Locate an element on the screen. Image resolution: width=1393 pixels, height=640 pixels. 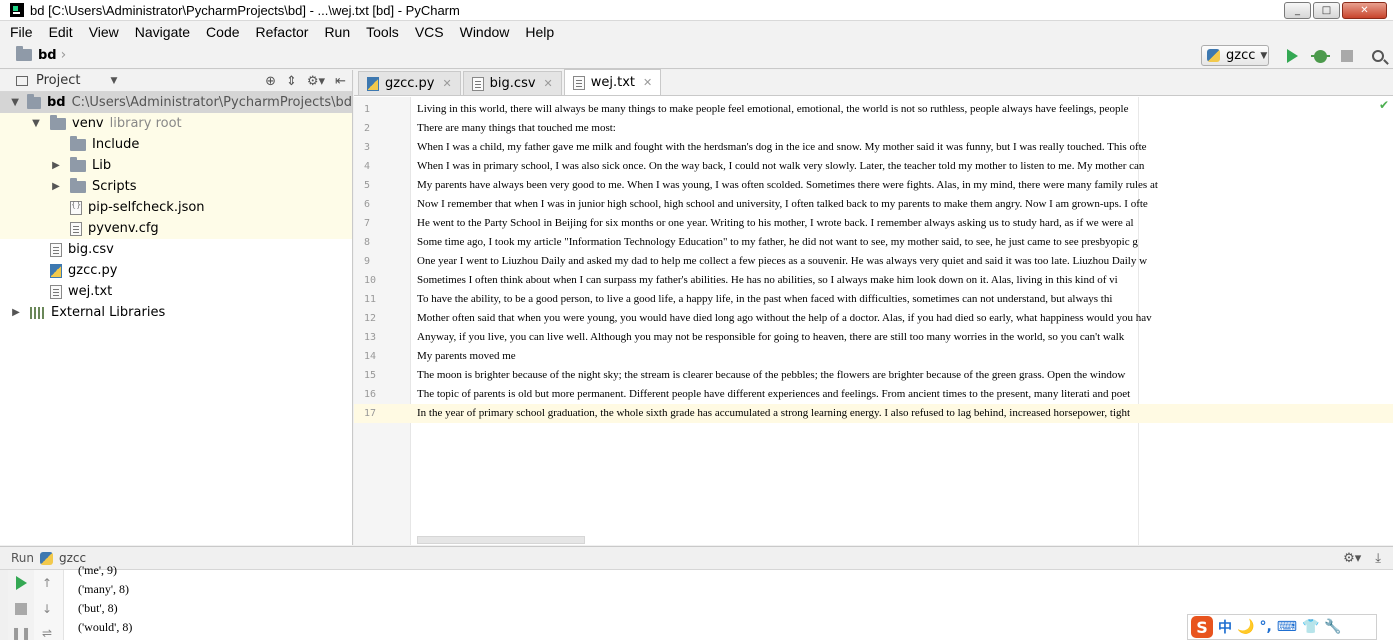
tree-item: ▶ Lib is located at coordinates (176, 165).